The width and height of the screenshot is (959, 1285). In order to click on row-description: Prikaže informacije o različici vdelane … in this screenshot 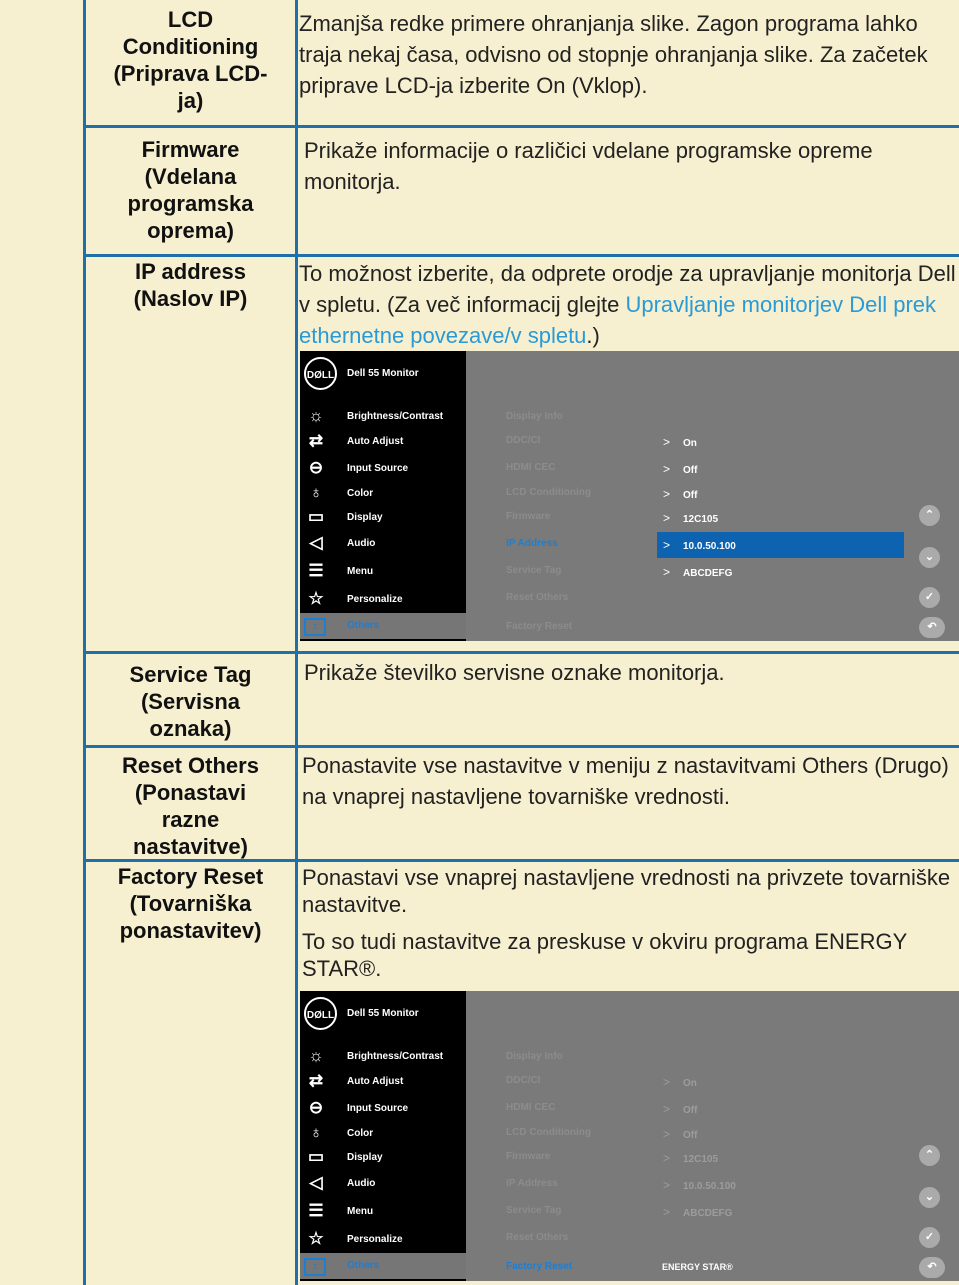, I will do `click(588, 166)`.